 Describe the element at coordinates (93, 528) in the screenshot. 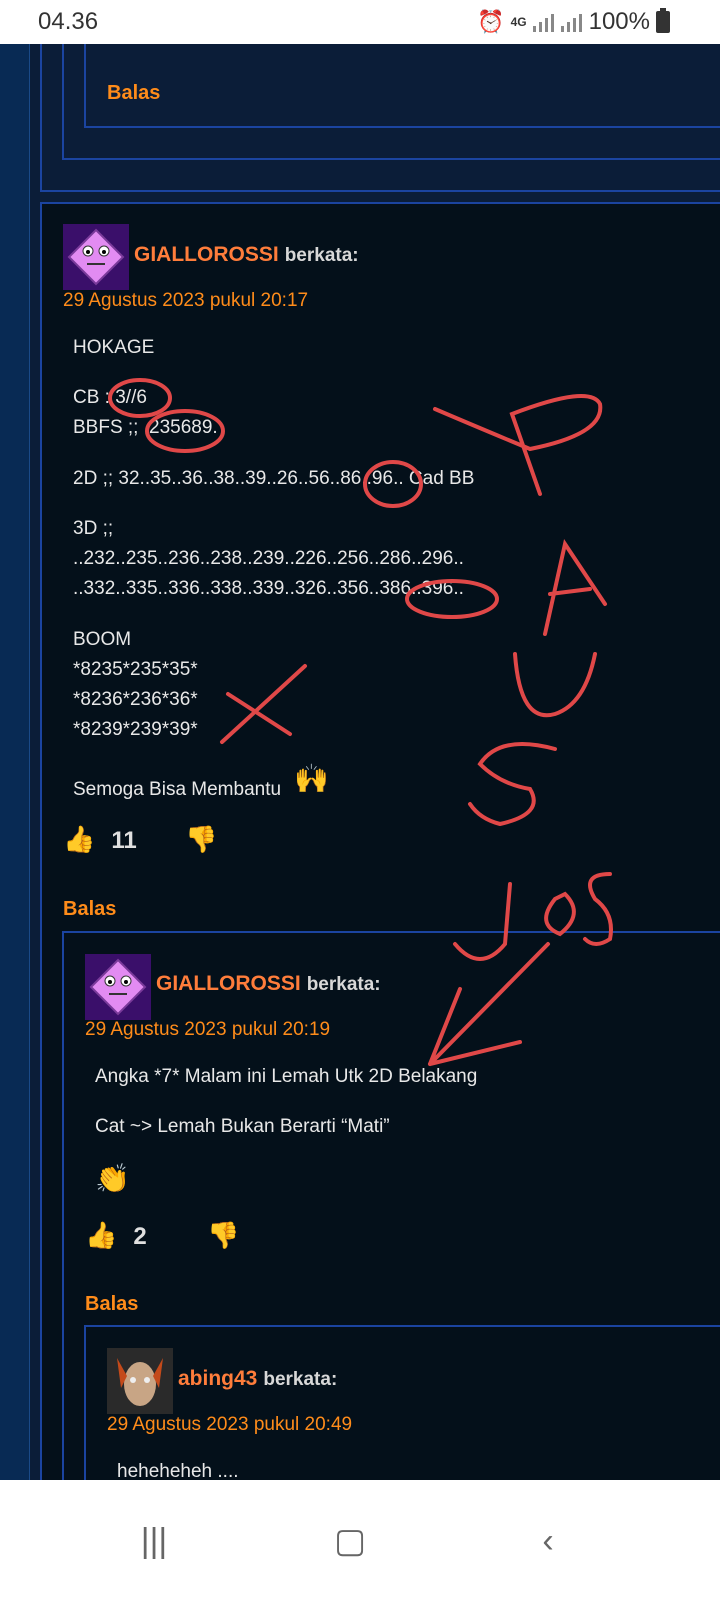

I see `comment-text-line: 3D ;;` at that location.